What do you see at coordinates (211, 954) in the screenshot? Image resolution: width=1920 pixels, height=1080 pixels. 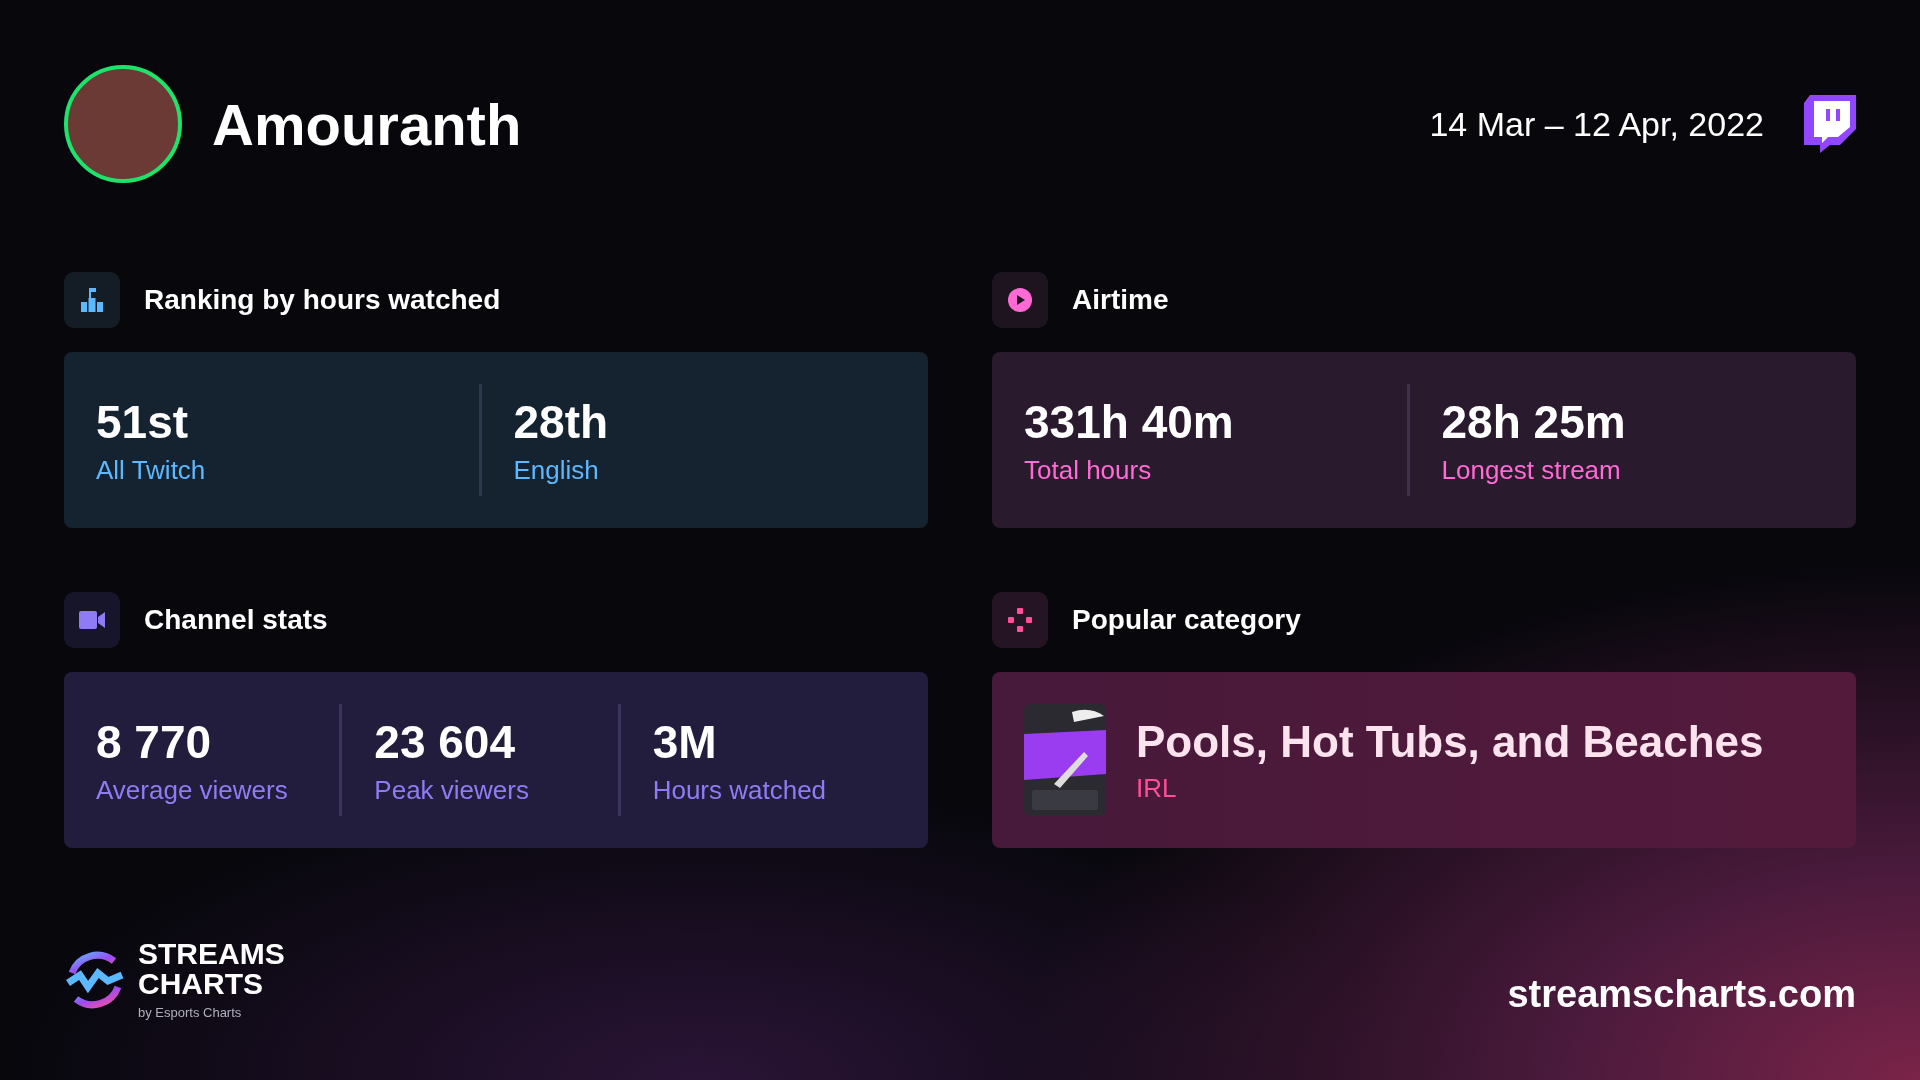 I see `logo-wordmark: STREAMS` at bounding box center [211, 954].